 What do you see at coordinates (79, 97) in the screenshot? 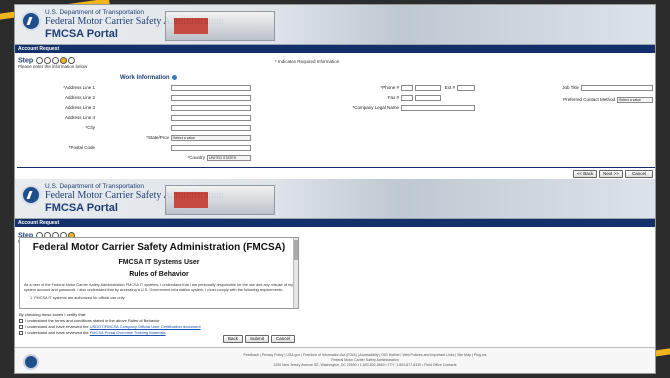
I see `address2-label: Address Line 2` at bounding box center [79, 97].